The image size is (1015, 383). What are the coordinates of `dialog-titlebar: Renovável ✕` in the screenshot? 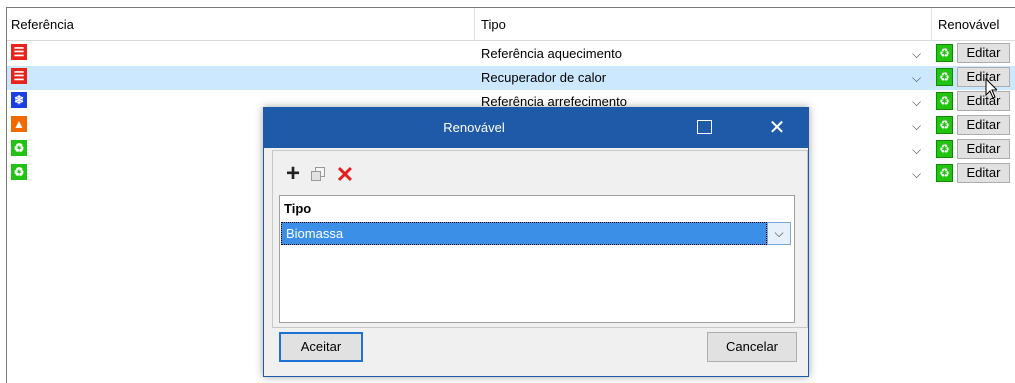 It's located at (536, 128).